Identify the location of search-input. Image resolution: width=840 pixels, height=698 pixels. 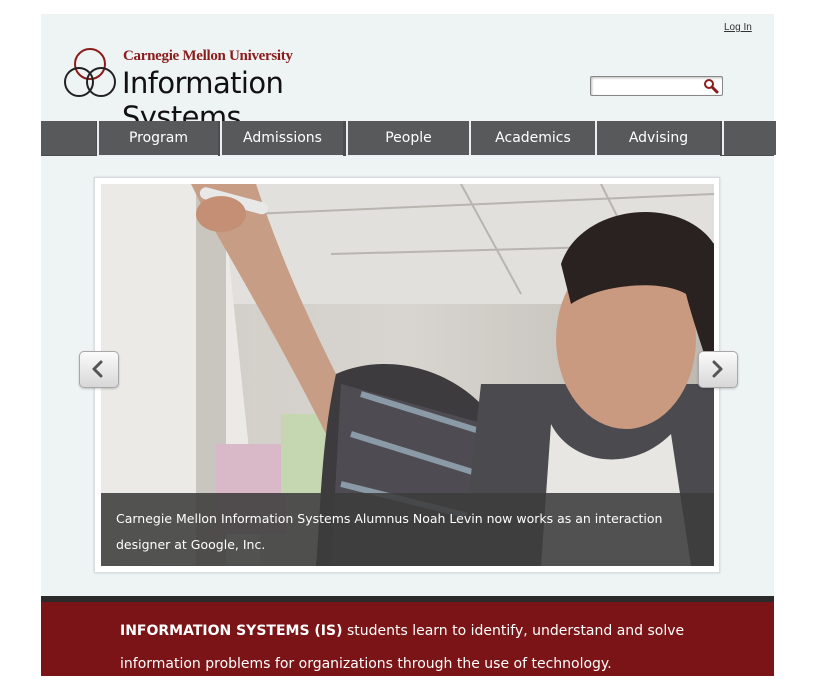
(647, 87).